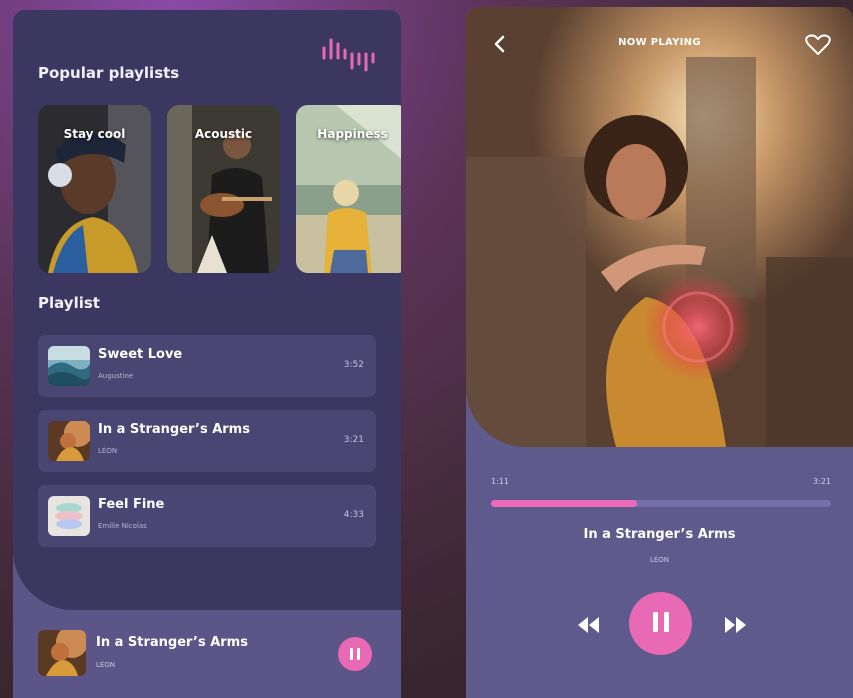 This screenshot has width=853, height=698. Describe the element at coordinates (223, 134) in the screenshot. I see `card-label: Acoustic` at that location.